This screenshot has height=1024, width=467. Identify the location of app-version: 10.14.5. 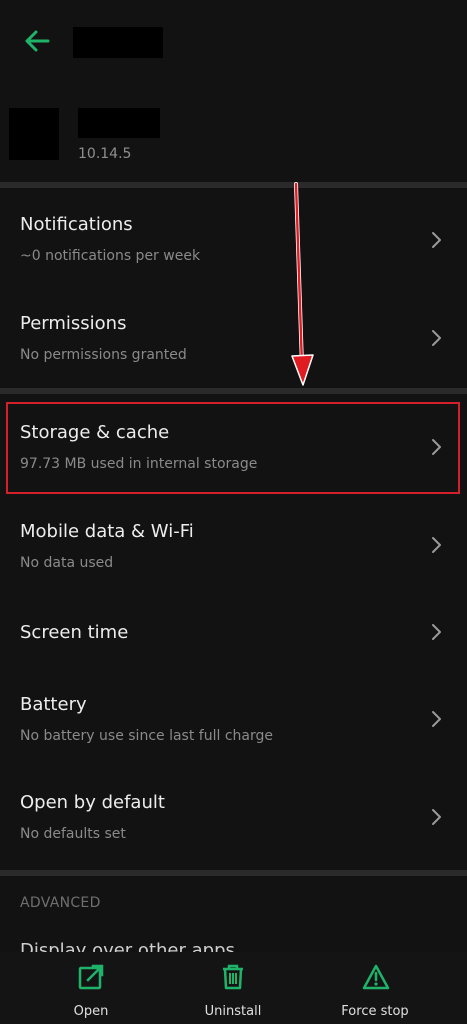
(105, 154).